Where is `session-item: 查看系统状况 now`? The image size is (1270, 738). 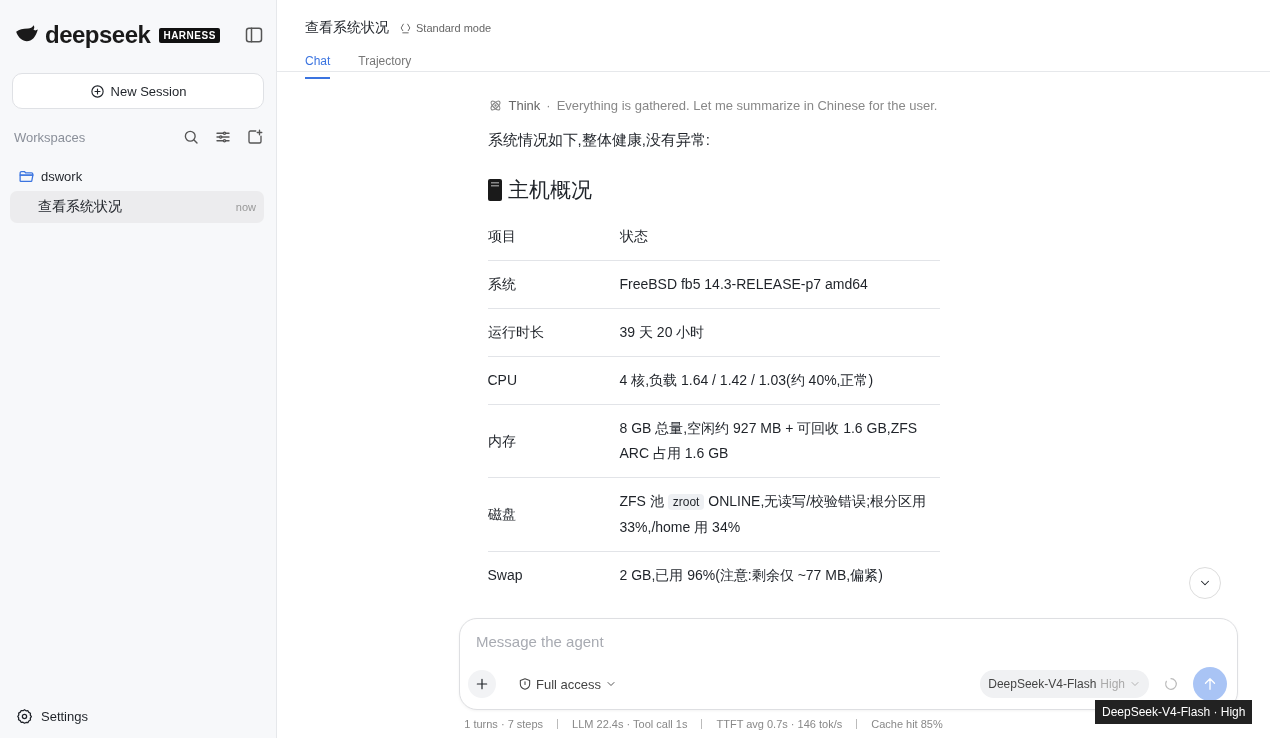
session-item: 查看系统状况 now is located at coordinates (137, 207).